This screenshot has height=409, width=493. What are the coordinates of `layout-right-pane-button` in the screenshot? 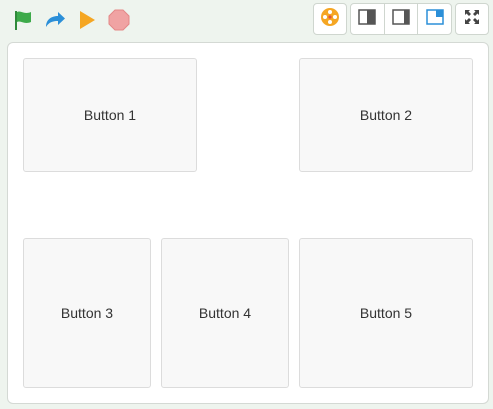 It's located at (402, 19).